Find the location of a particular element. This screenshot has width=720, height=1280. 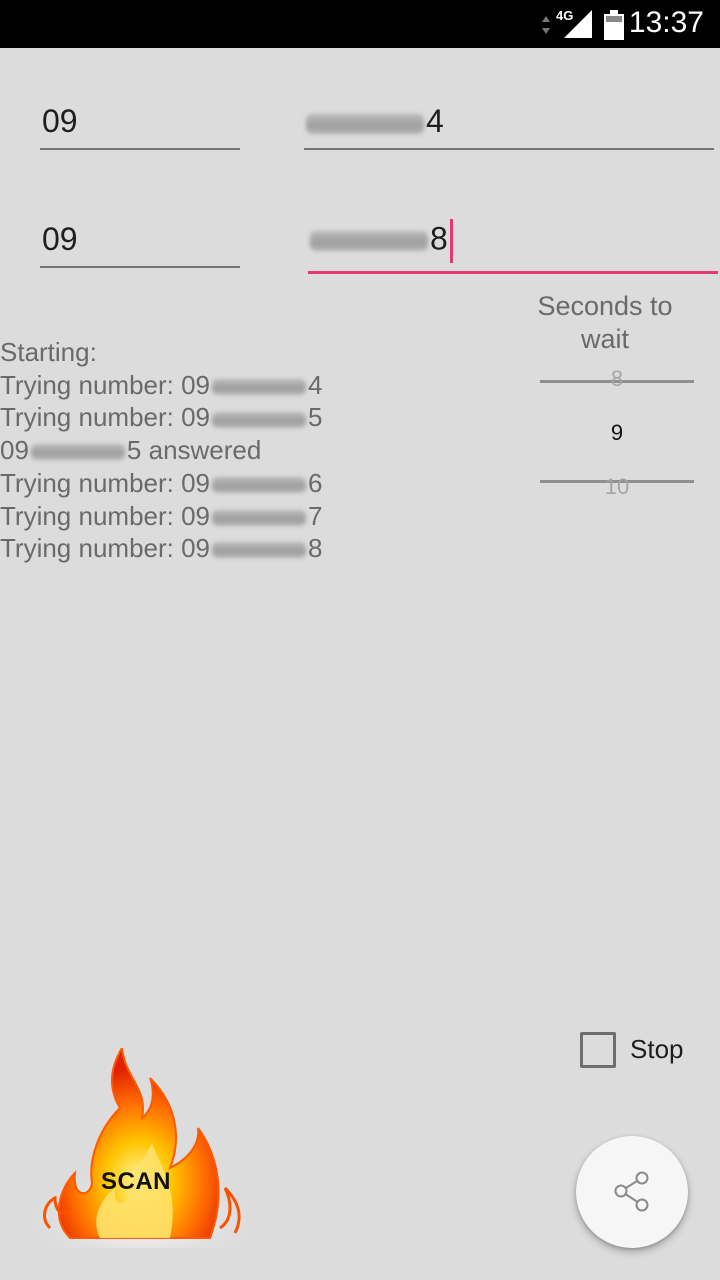

start-prefix-input: 09 is located at coordinates (140, 124).